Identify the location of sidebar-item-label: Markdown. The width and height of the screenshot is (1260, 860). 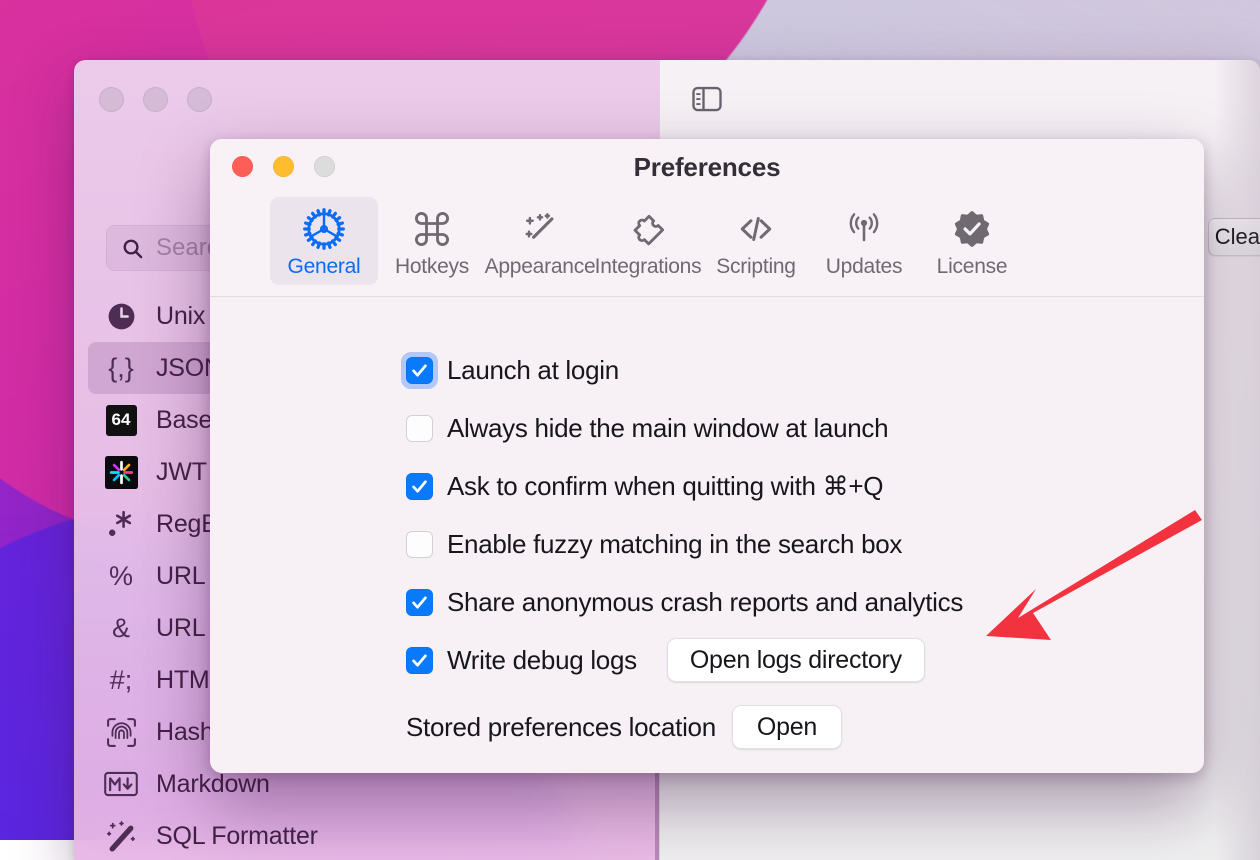
(213, 784).